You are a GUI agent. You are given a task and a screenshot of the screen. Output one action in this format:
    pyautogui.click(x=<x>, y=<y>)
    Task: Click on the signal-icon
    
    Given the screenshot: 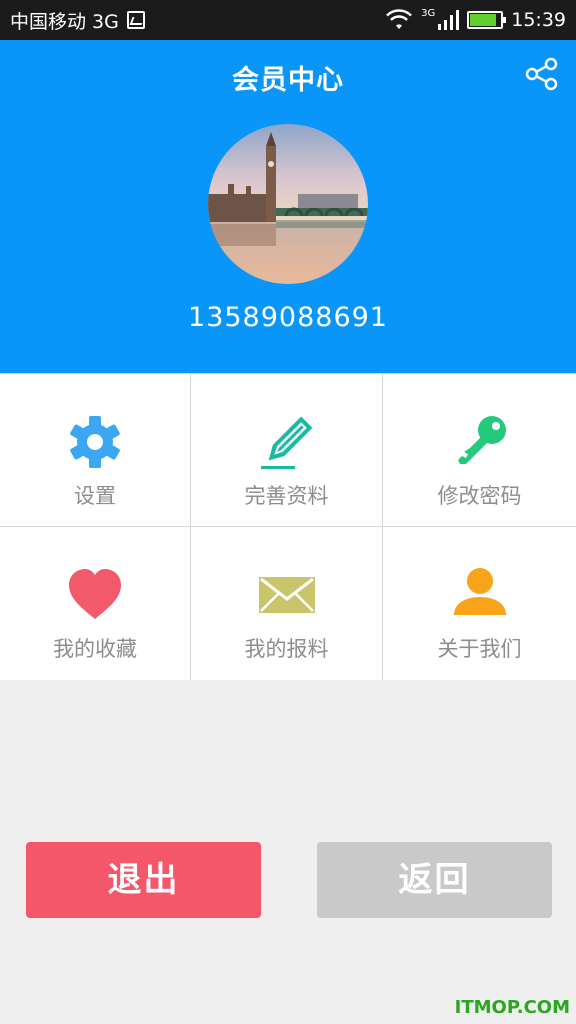 What is the action you would take?
    pyautogui.click(x=449, y=20)
    